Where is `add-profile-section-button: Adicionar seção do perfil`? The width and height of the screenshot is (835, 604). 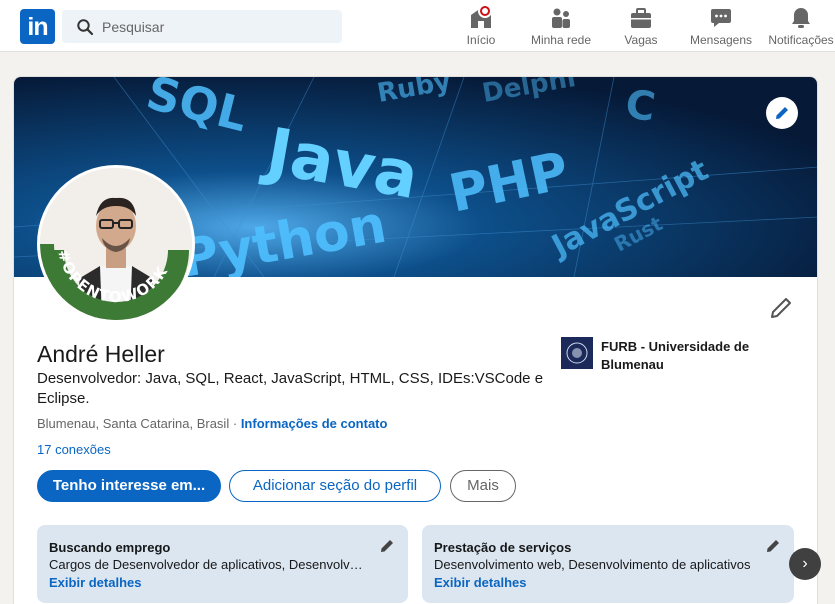
add-profile-section-button: Adicionar seção do perfil is located at coordinates (335, 486).